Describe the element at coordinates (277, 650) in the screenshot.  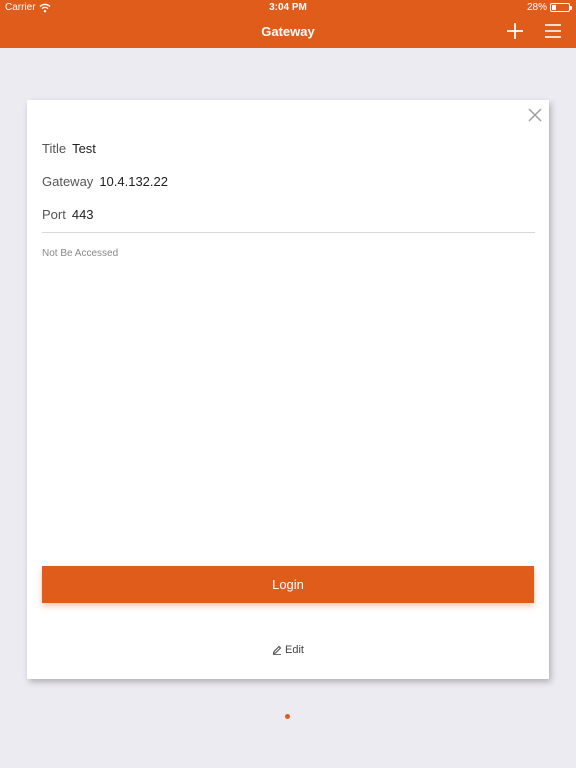
I see `pencil-icon` at that location.